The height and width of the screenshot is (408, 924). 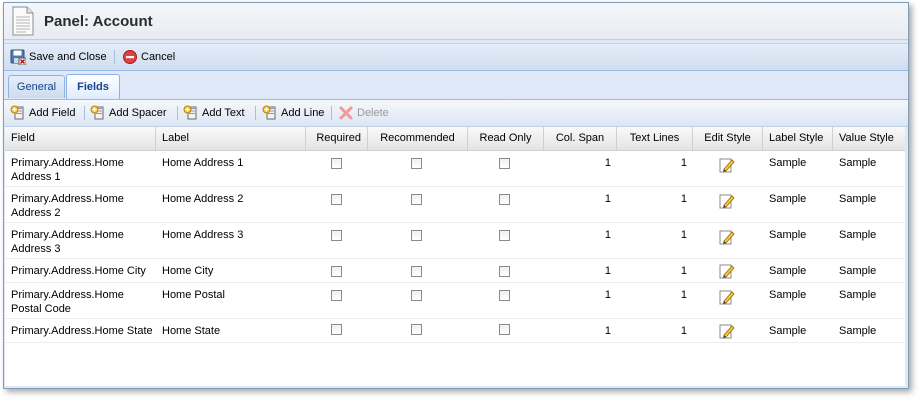 I want to click on save-close-button: Save and Close, so click(x=58, y=57).